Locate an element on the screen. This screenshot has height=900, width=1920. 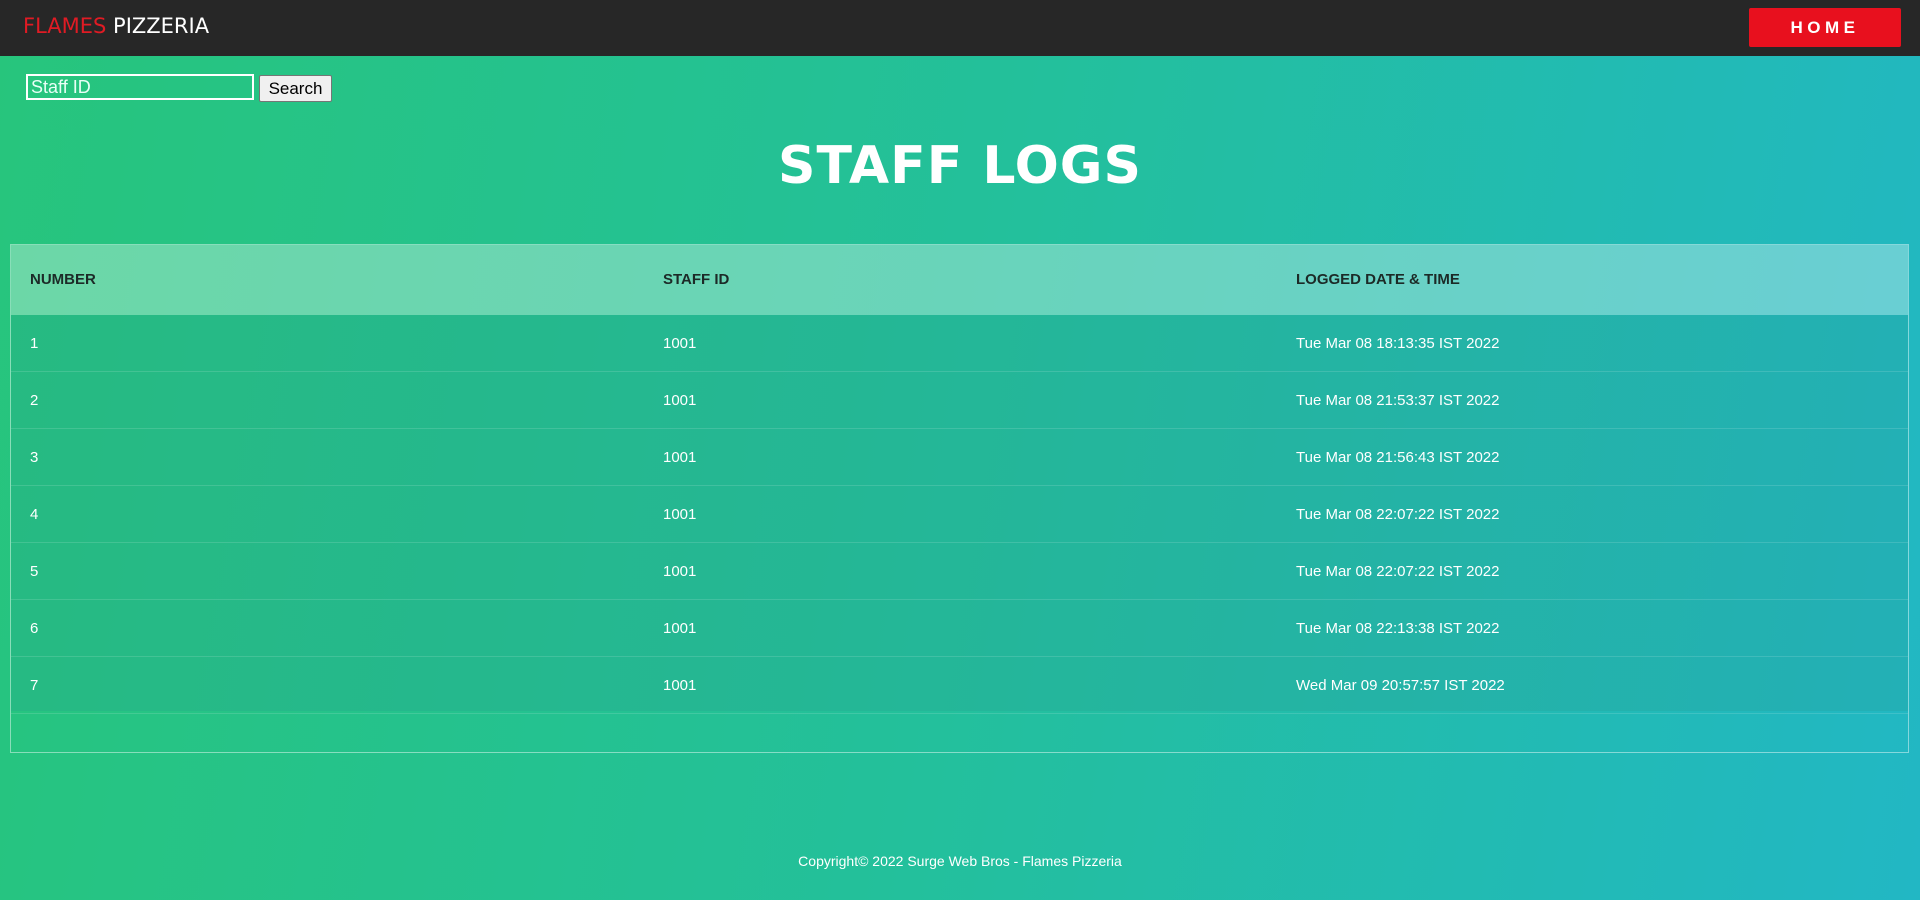
table-row: 3 1001 Tue Mar 08 21:56:43 IST 2022 is located at coordinates (959, 457).